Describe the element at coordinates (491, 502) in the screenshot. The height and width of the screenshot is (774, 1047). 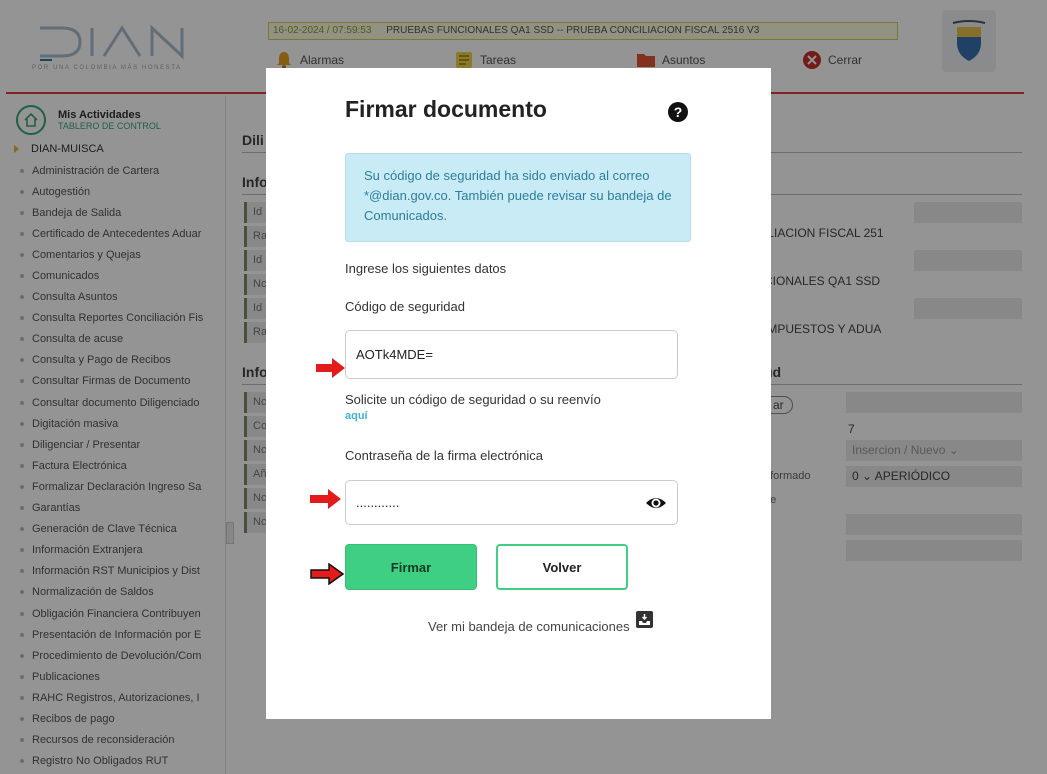
I see `signature-password-input` at that location.